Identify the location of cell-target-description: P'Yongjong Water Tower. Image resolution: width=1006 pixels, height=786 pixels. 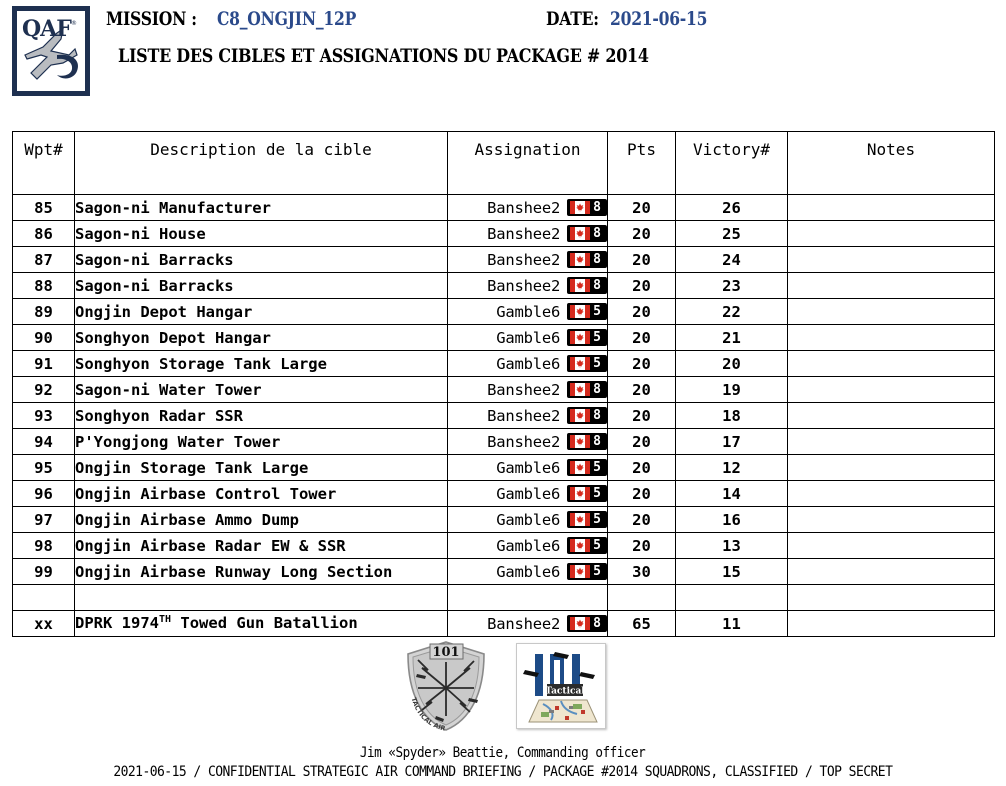
(261, 441).